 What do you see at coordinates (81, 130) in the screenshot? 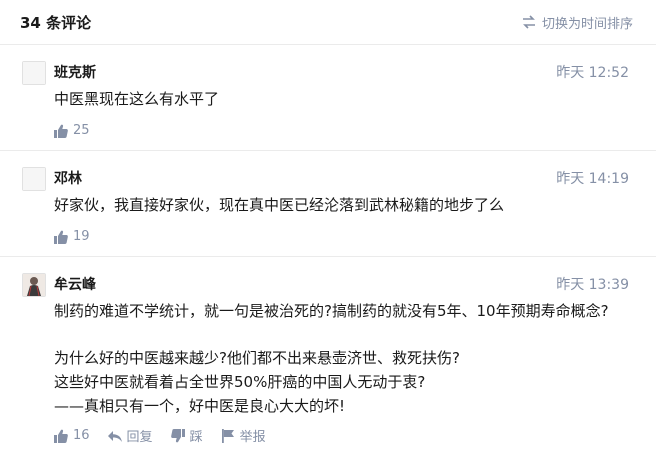
I see `like-count: 25` at bounding box center [81, 130].